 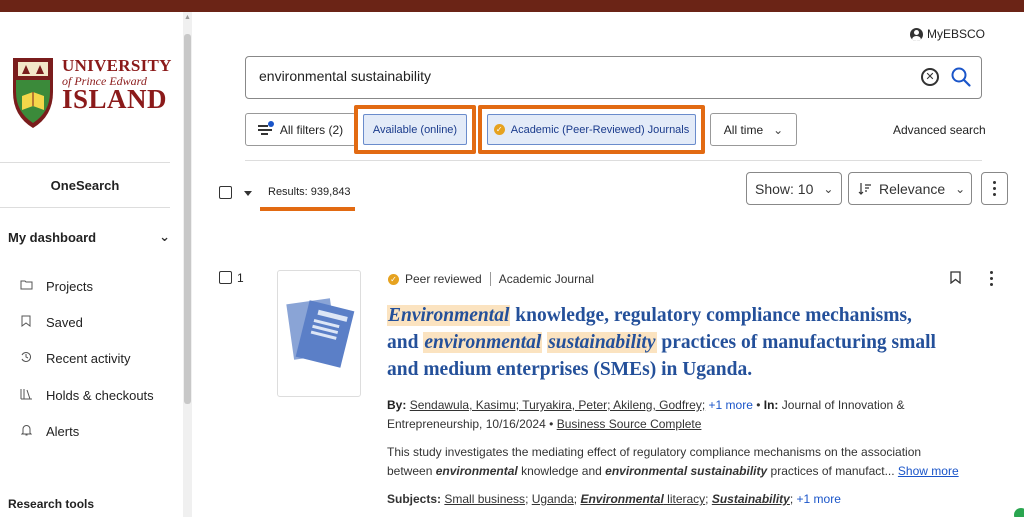 I want to click on sidebar-item-holds-checkouts: Holds & checkouts, so click(x=96, y=395).